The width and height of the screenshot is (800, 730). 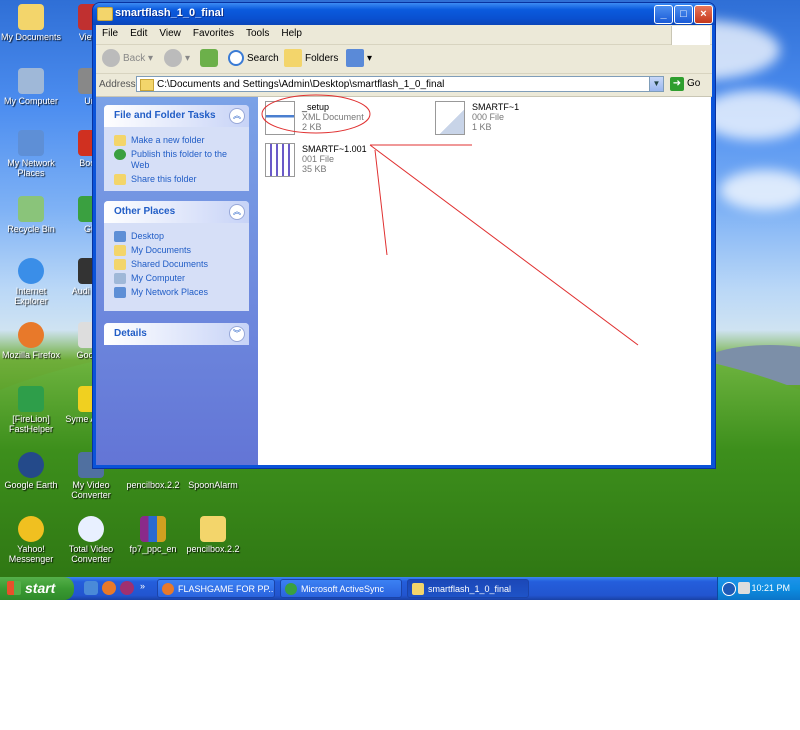 I want to click on panel-header: File and Folder Tasks ︽, so click(x=176, y=116).